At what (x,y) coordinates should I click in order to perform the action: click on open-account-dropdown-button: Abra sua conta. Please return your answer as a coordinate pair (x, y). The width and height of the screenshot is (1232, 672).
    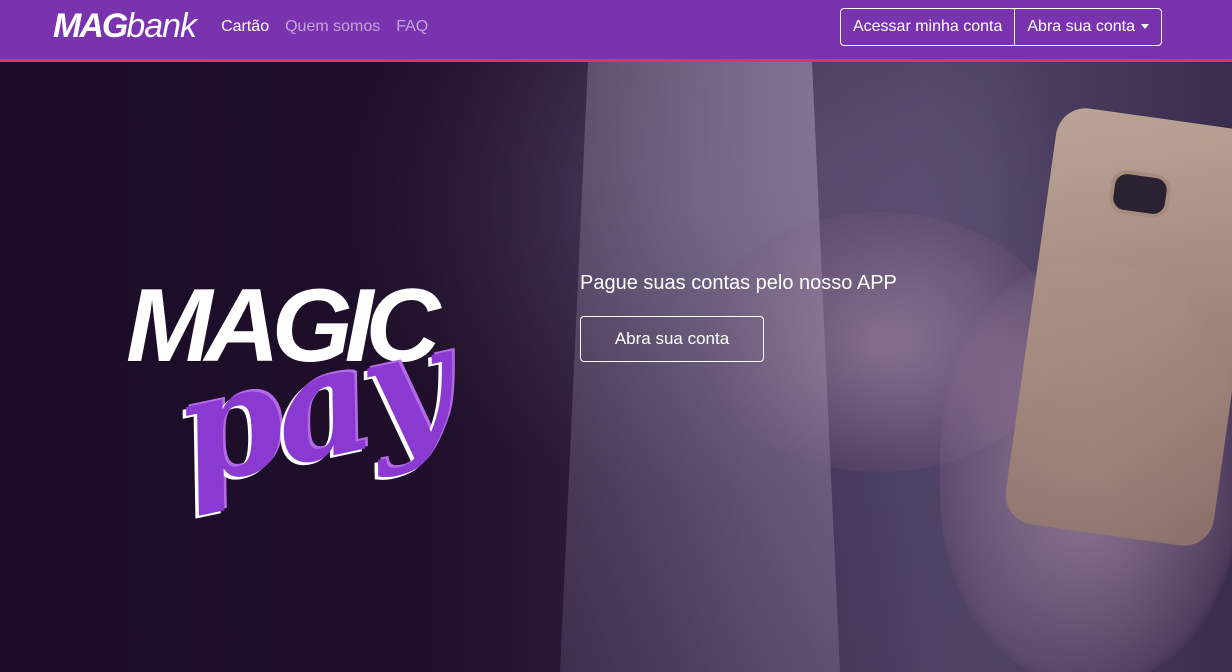
    Looking at the image, I should click on (1087, 26).